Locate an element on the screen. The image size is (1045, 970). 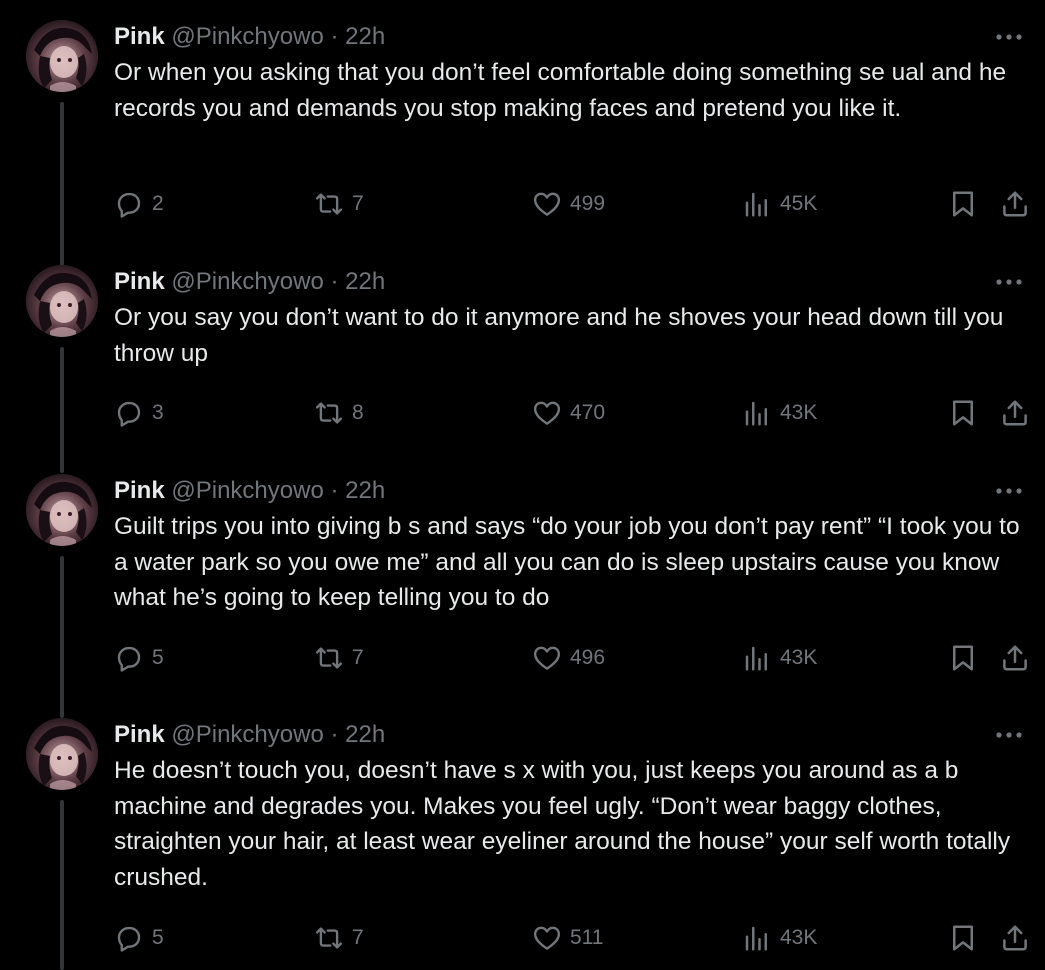
views-button: 45K is located at coordinates (779, 204).